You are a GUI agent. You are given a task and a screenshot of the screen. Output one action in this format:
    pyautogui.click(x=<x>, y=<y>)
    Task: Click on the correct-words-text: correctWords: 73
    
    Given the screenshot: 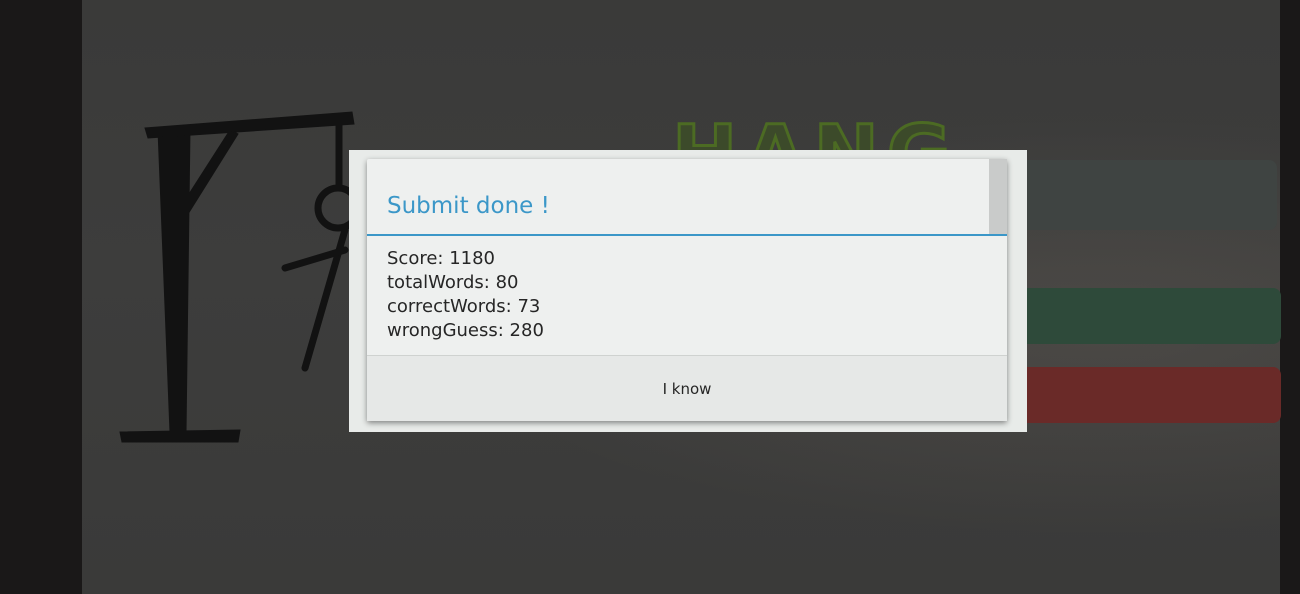 What is the action you would take?
    pyautogui.click(x=464, y=306)
    